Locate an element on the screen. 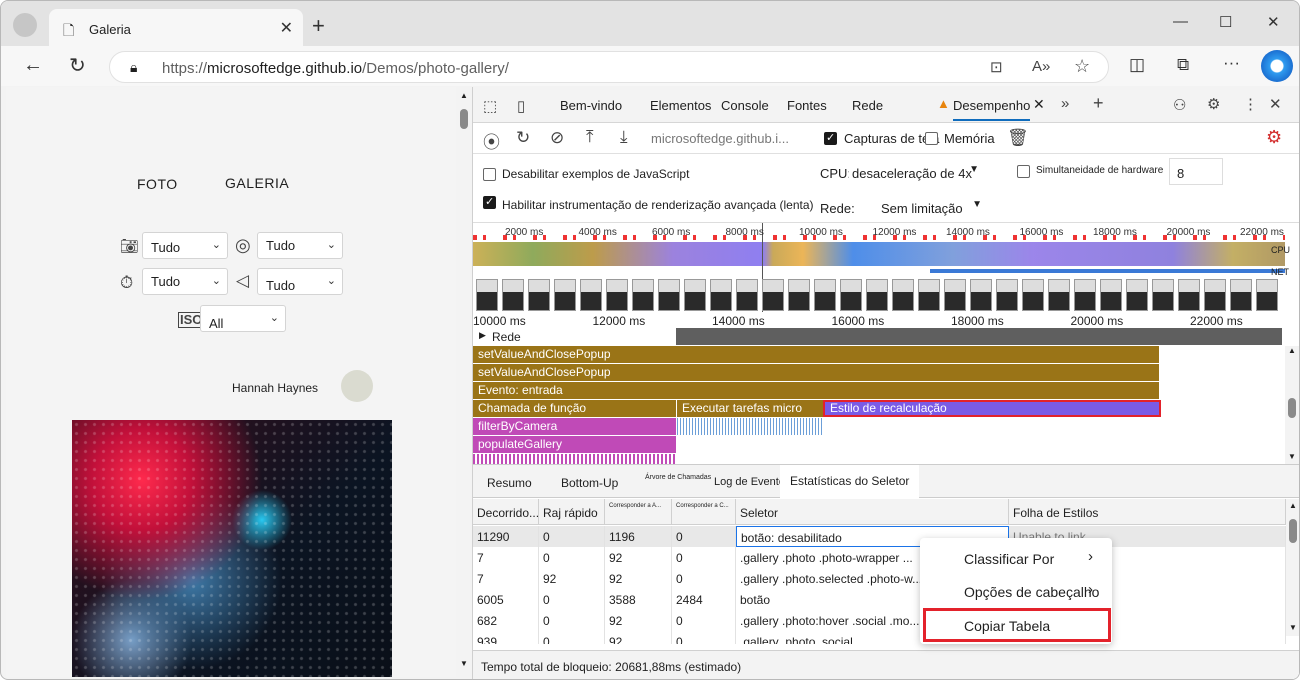 This screenshot has height=680, width=1300. table-cell: 682 is located at coordinates (506, 620).